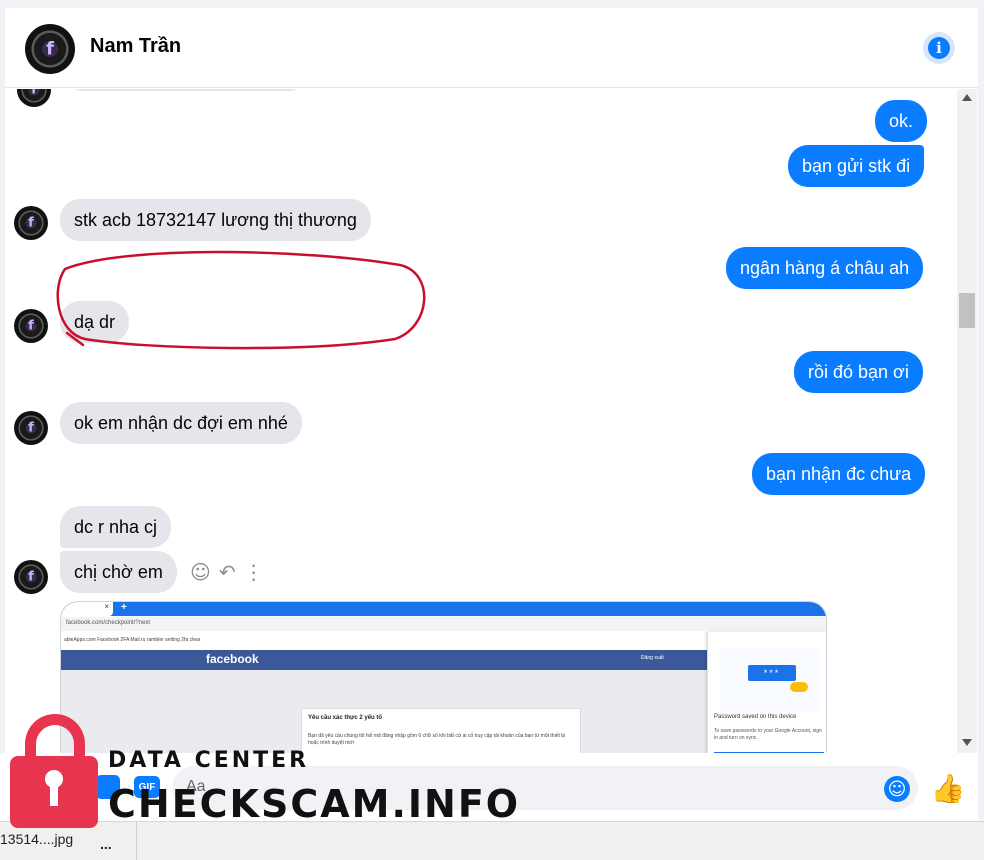  What do you see at coordinates (491, 48) in the screenshot?
I see `conversation-header: Nam Trần i` at bounding box center [491, 48].